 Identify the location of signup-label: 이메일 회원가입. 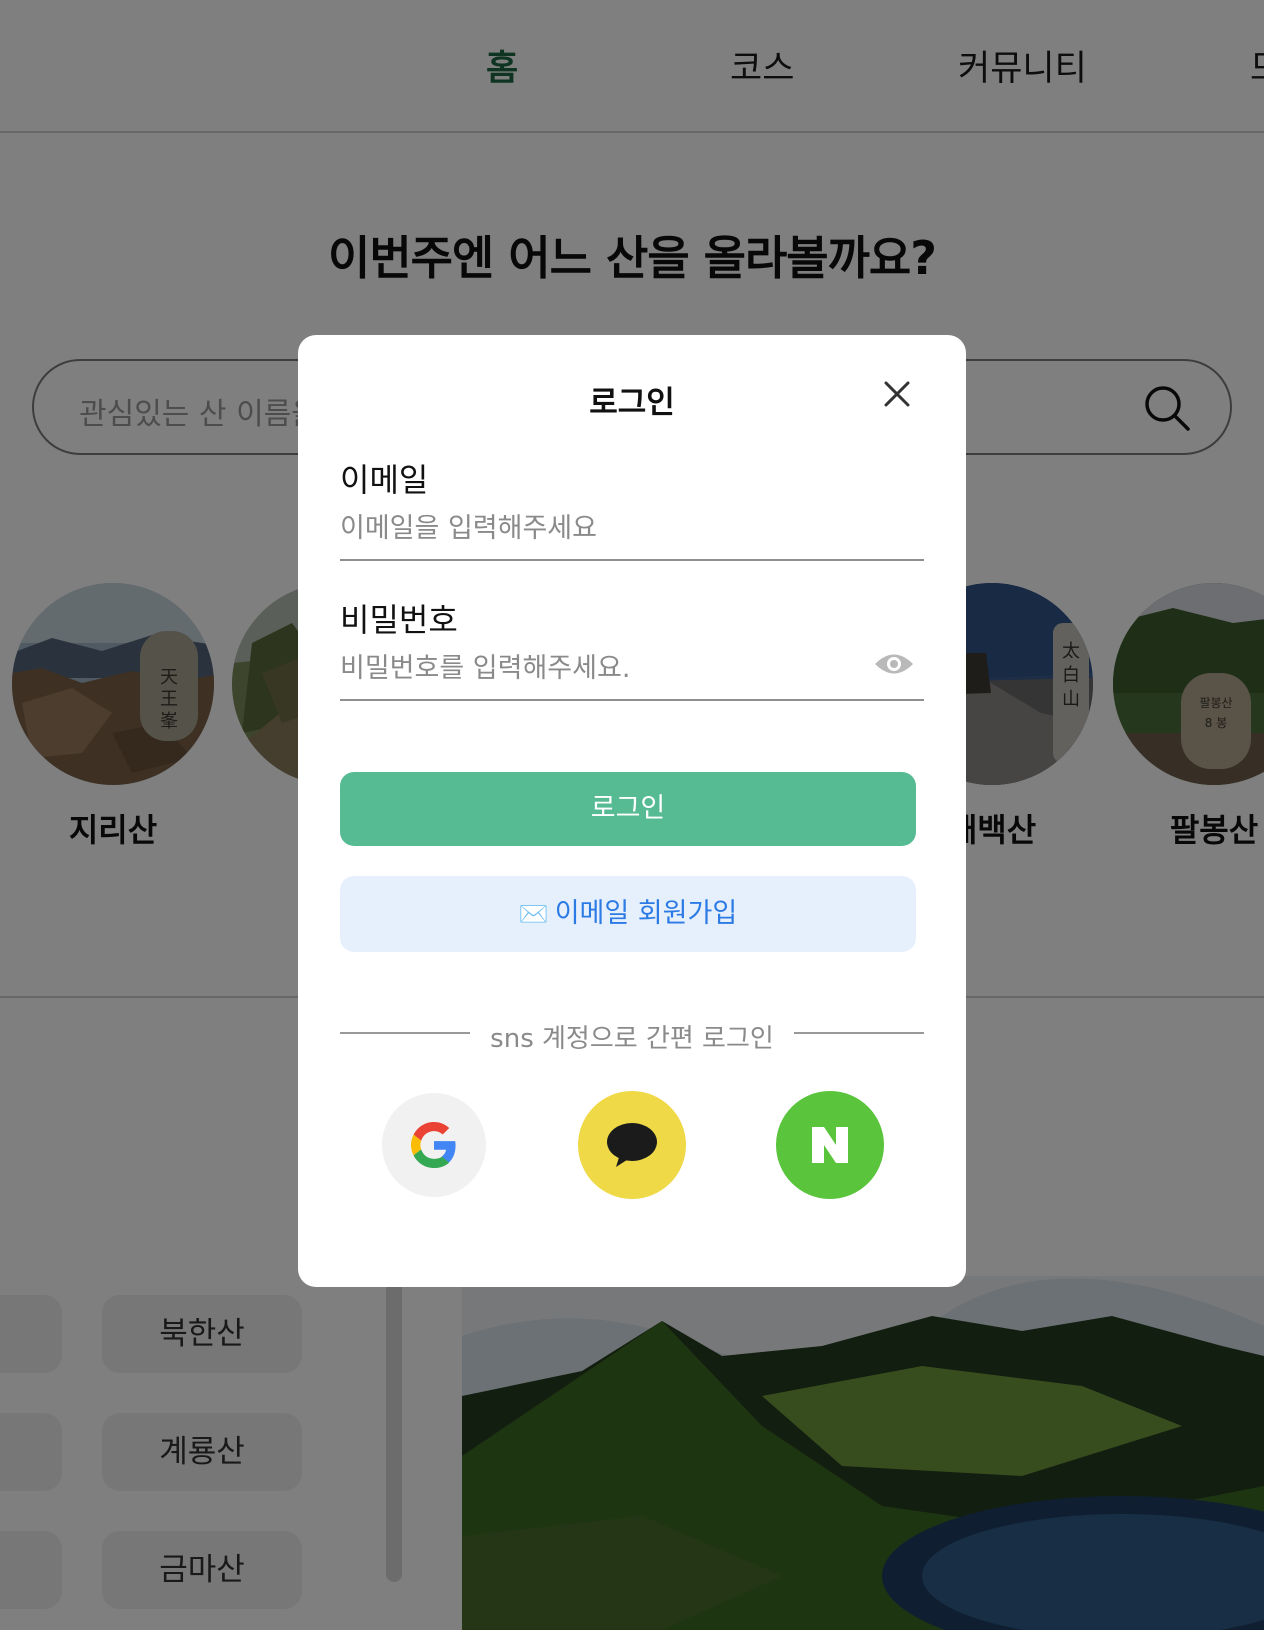
(646, 913).